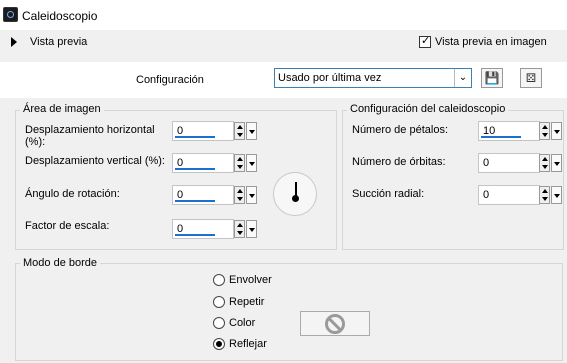 The width and height of the screenshot is (567, 363). What do you see at coordinates (14, 42) in the screenshot?
I see `expand-triangle-icon` at bounding box center [14, 42].